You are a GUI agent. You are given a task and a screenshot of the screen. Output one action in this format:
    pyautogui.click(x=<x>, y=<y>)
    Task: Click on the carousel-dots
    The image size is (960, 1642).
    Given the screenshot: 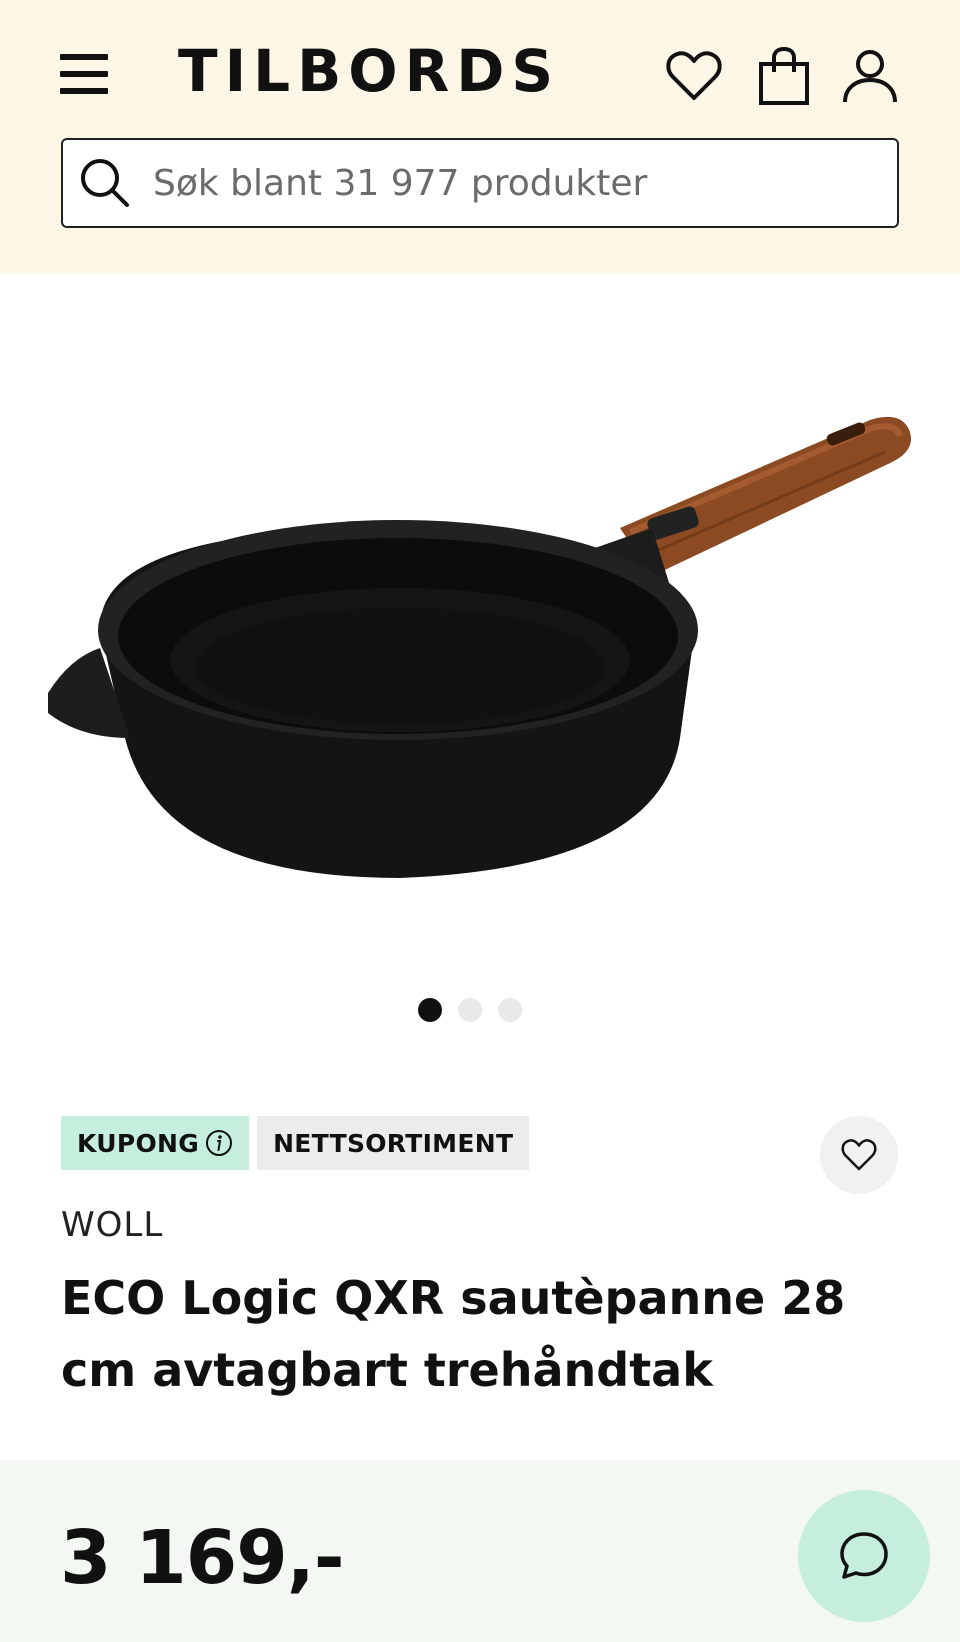 What is the action you would take?
    pyautogui.click(x=480, y=1010)
    